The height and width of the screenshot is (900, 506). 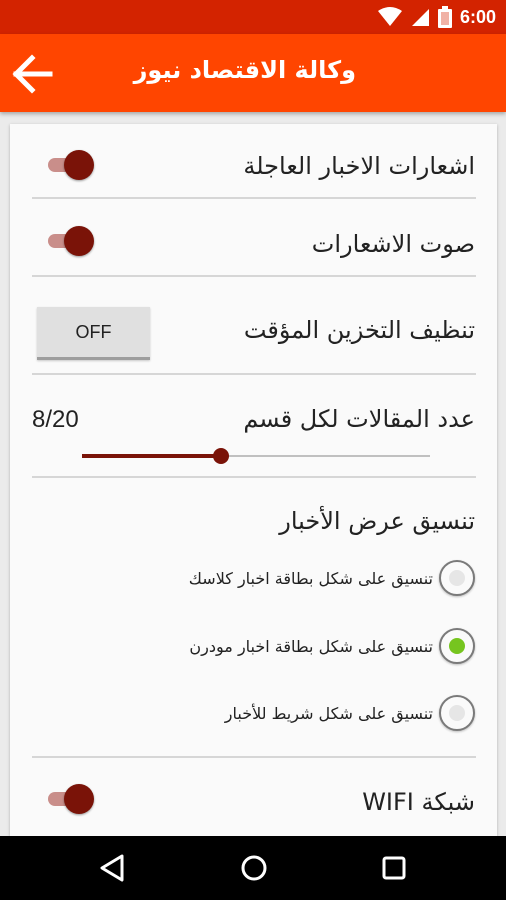 I want to click on signal-icon, so click(x=420, y=17).